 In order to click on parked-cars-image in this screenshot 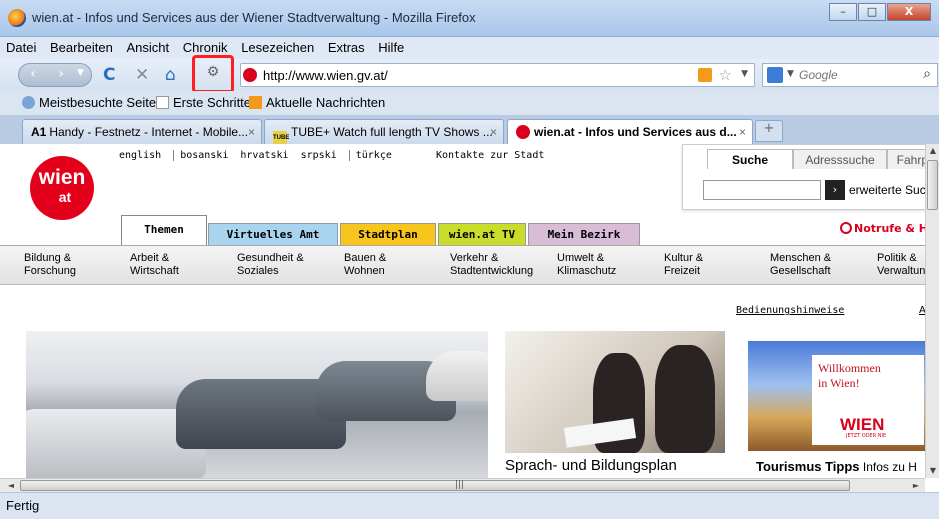, I will do `click(257, 404)`.